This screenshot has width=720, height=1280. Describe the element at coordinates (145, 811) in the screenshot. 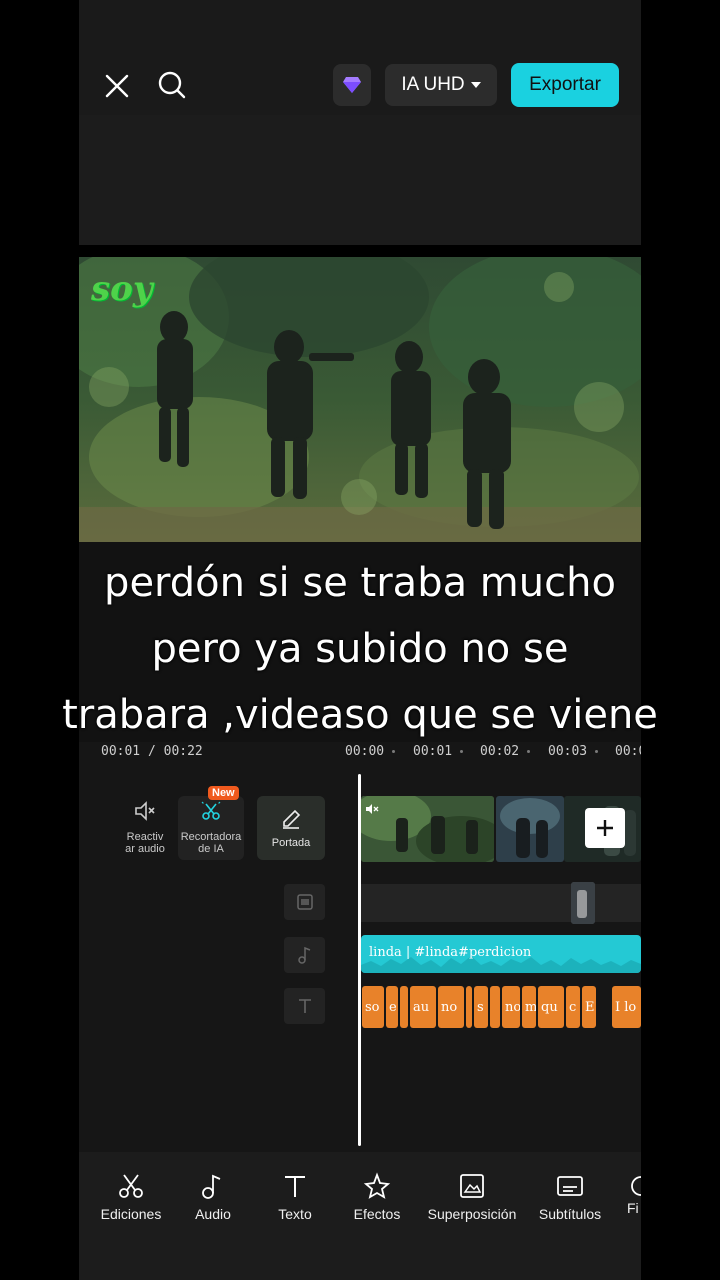

I see `speaker-mute-icon` at that location.